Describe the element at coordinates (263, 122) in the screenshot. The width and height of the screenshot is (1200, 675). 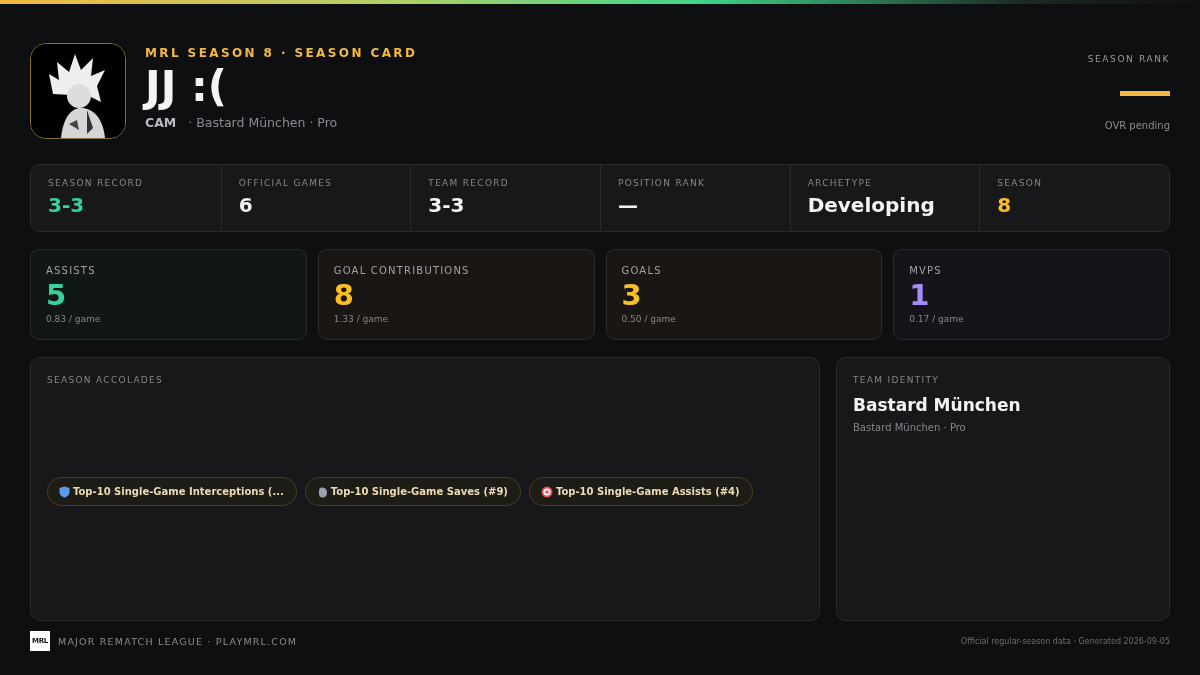
I see `team-line: · Bastard München · Pro` at that location.